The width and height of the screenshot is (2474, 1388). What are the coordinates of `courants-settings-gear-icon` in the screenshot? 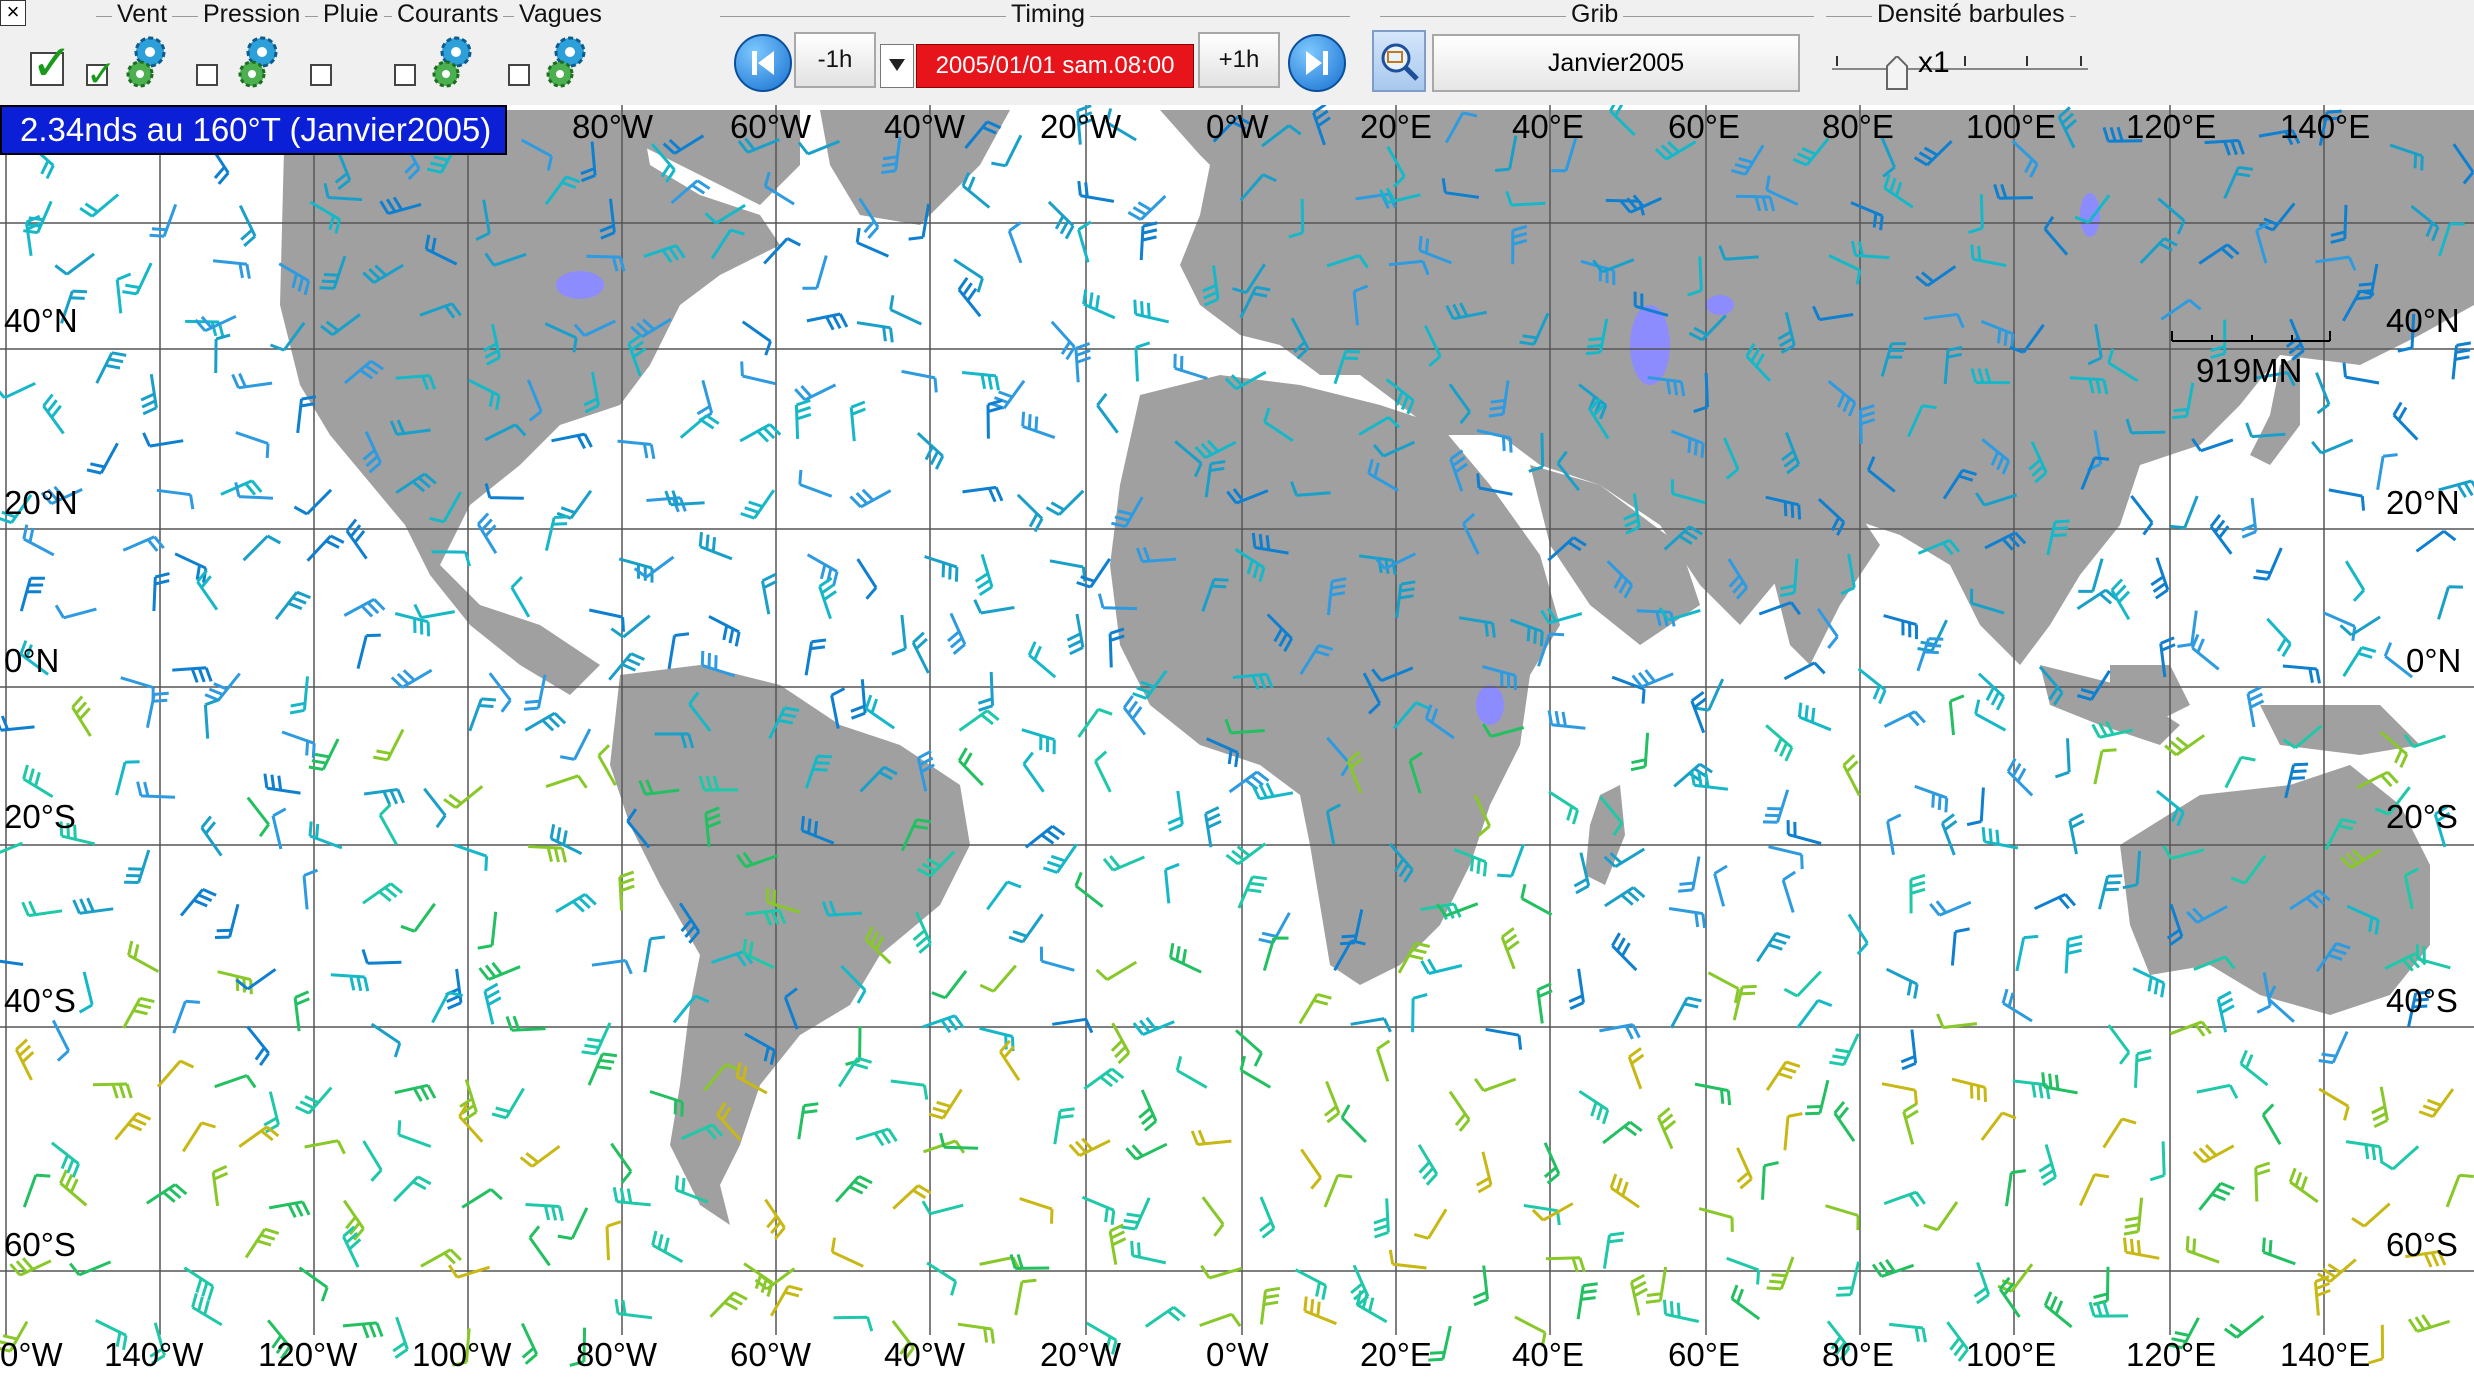 It's located at (452, 61).